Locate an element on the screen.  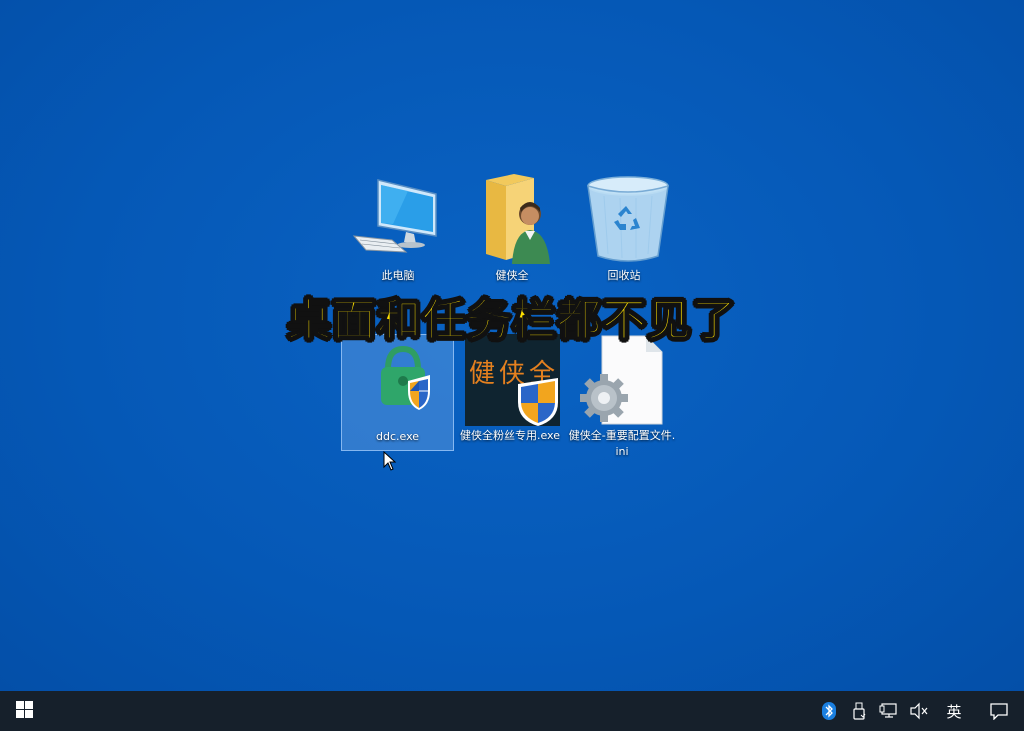
desktop-icon-label: 健侠全粉丝专用.exe is located at coordinates (509, 435).